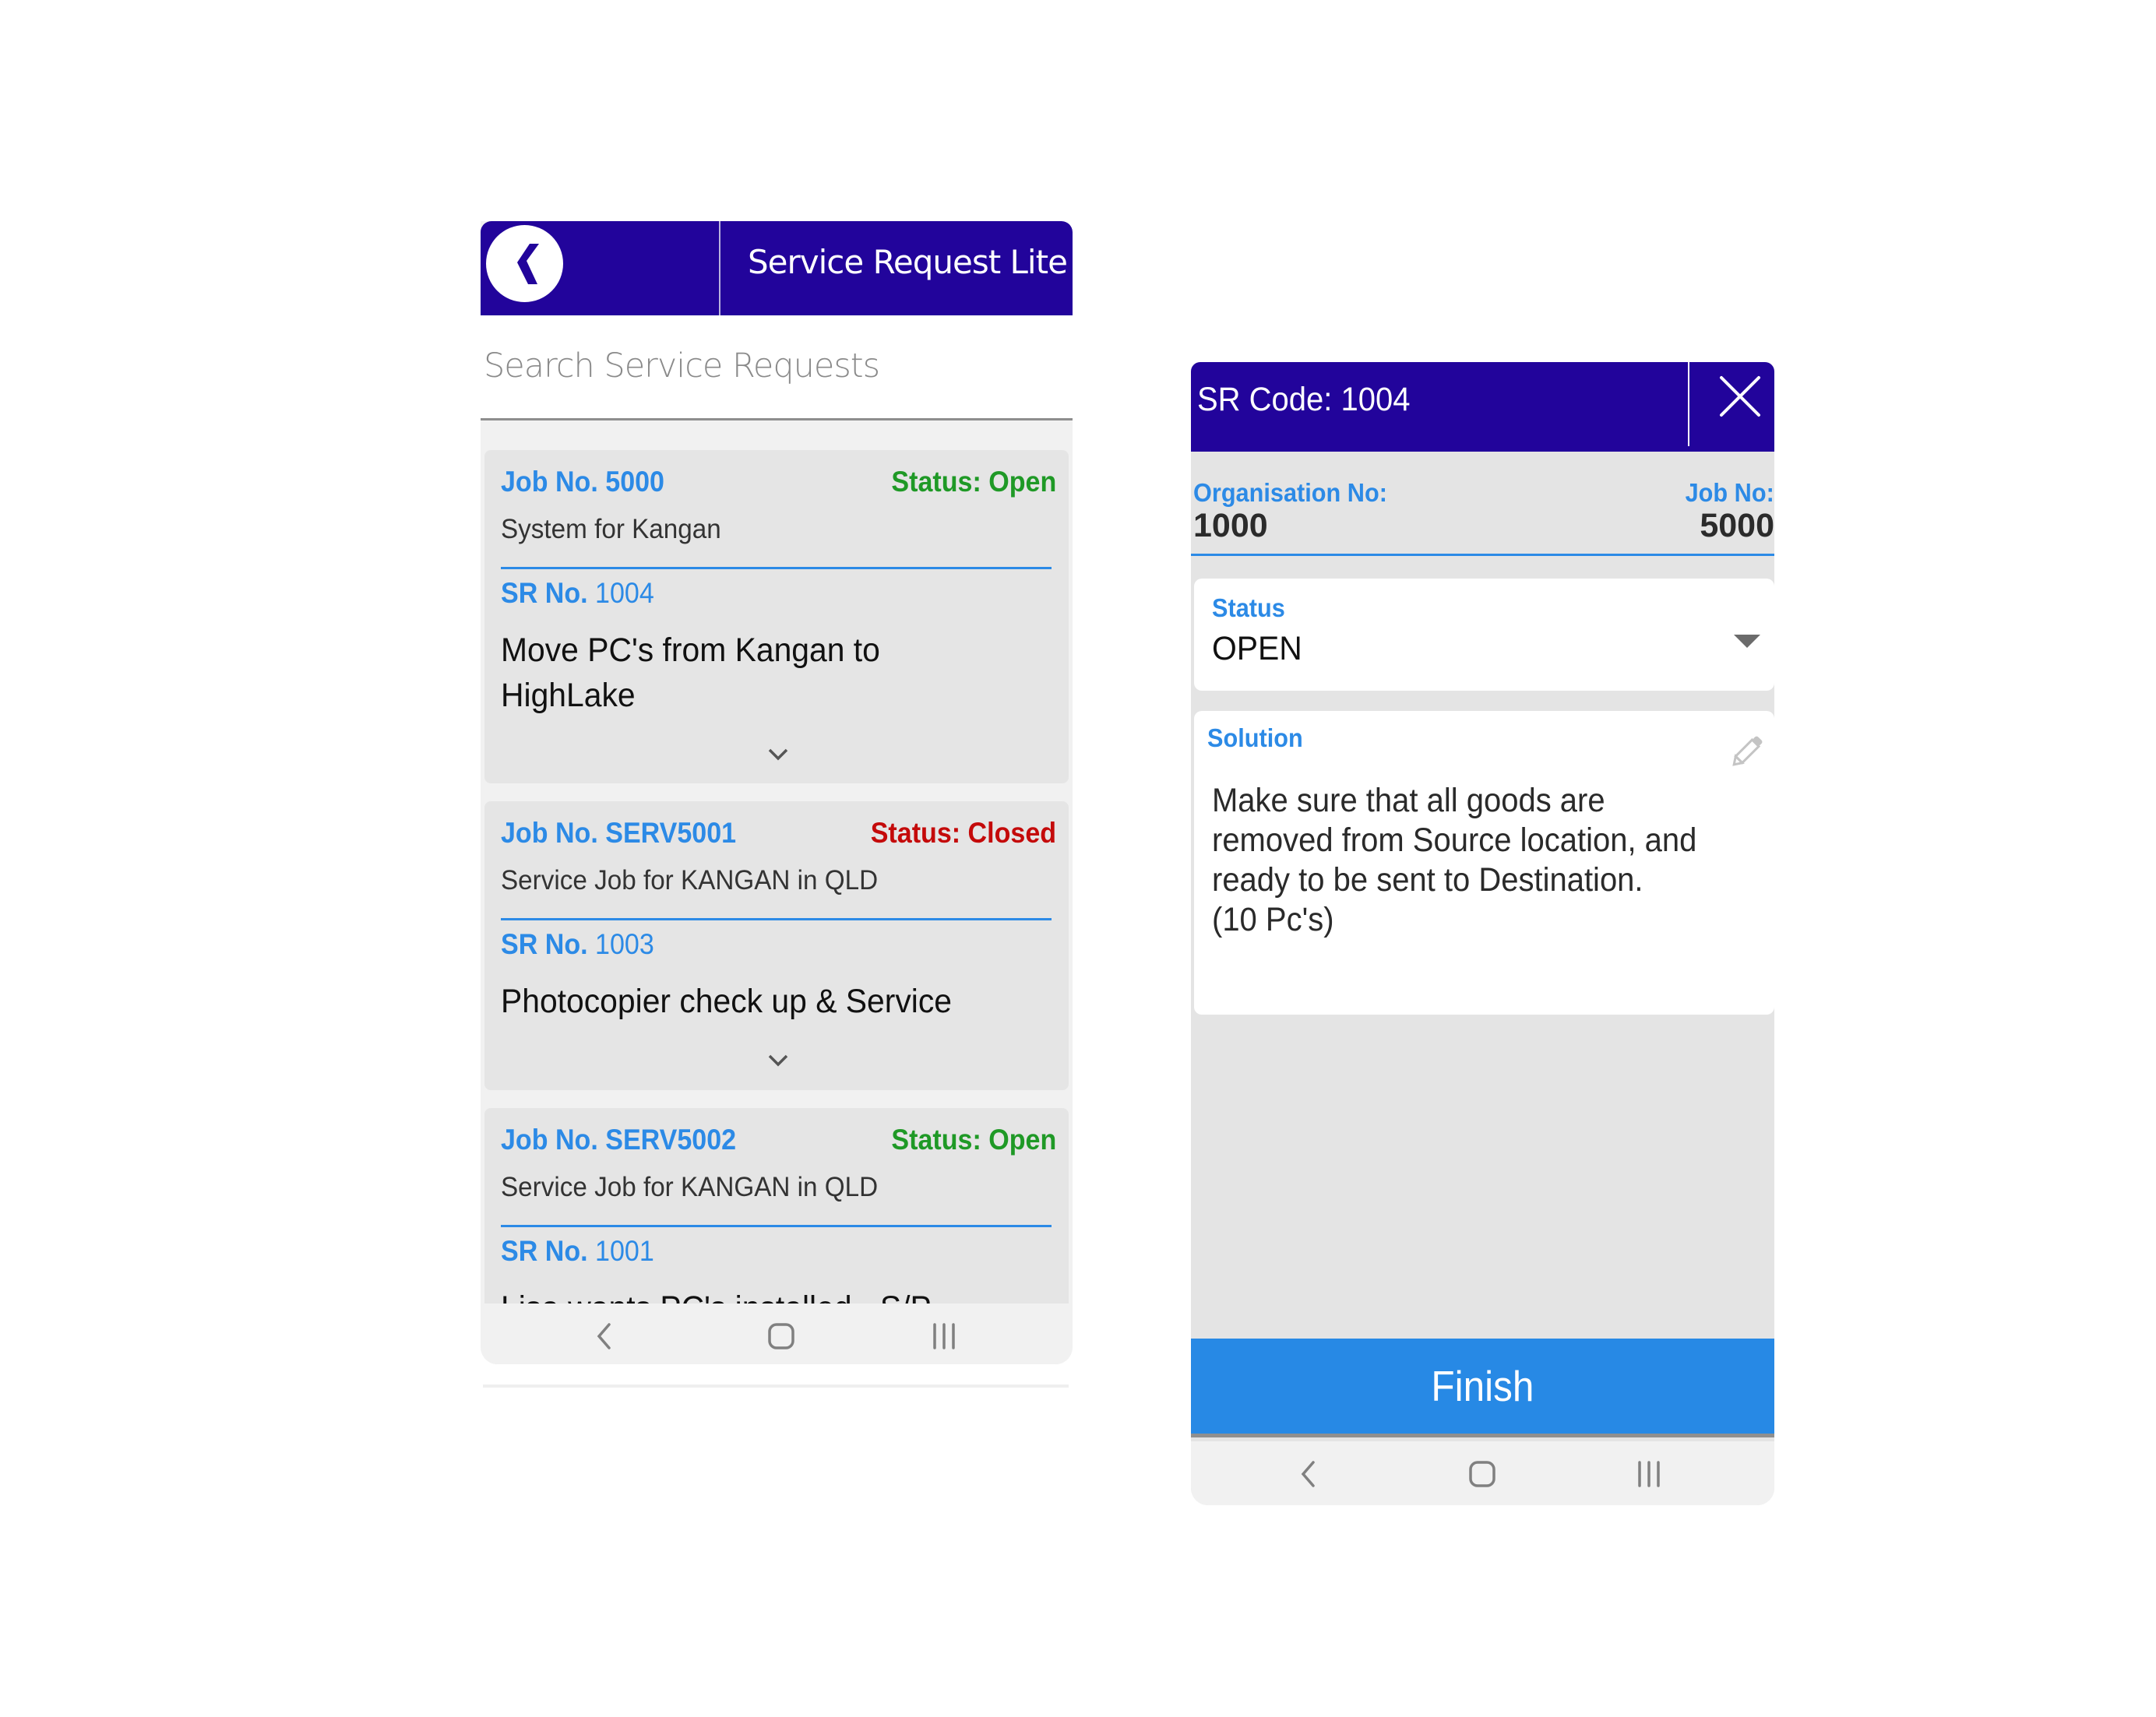 The height and width of the screenshot is (1717, 2156). What do you see at coordinates (619, 833) in the screenshot?
I see `job-number: Job No. SERV5001` at bounding box center [619, 833].